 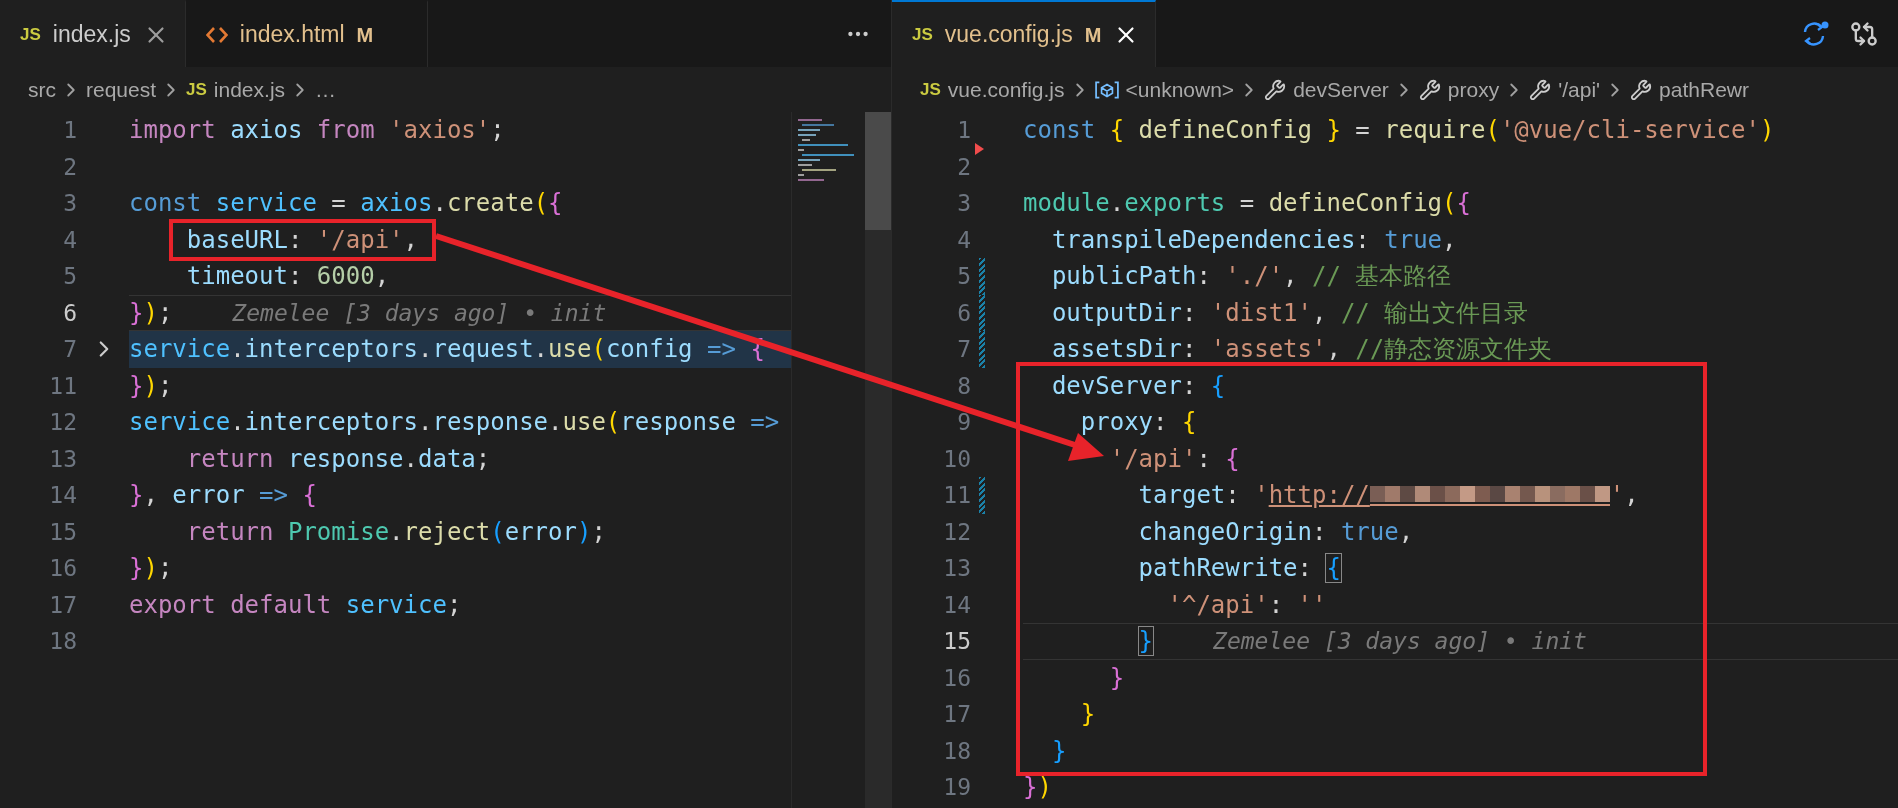 I want to click on line-number: 9, so click(x=963, y=422).